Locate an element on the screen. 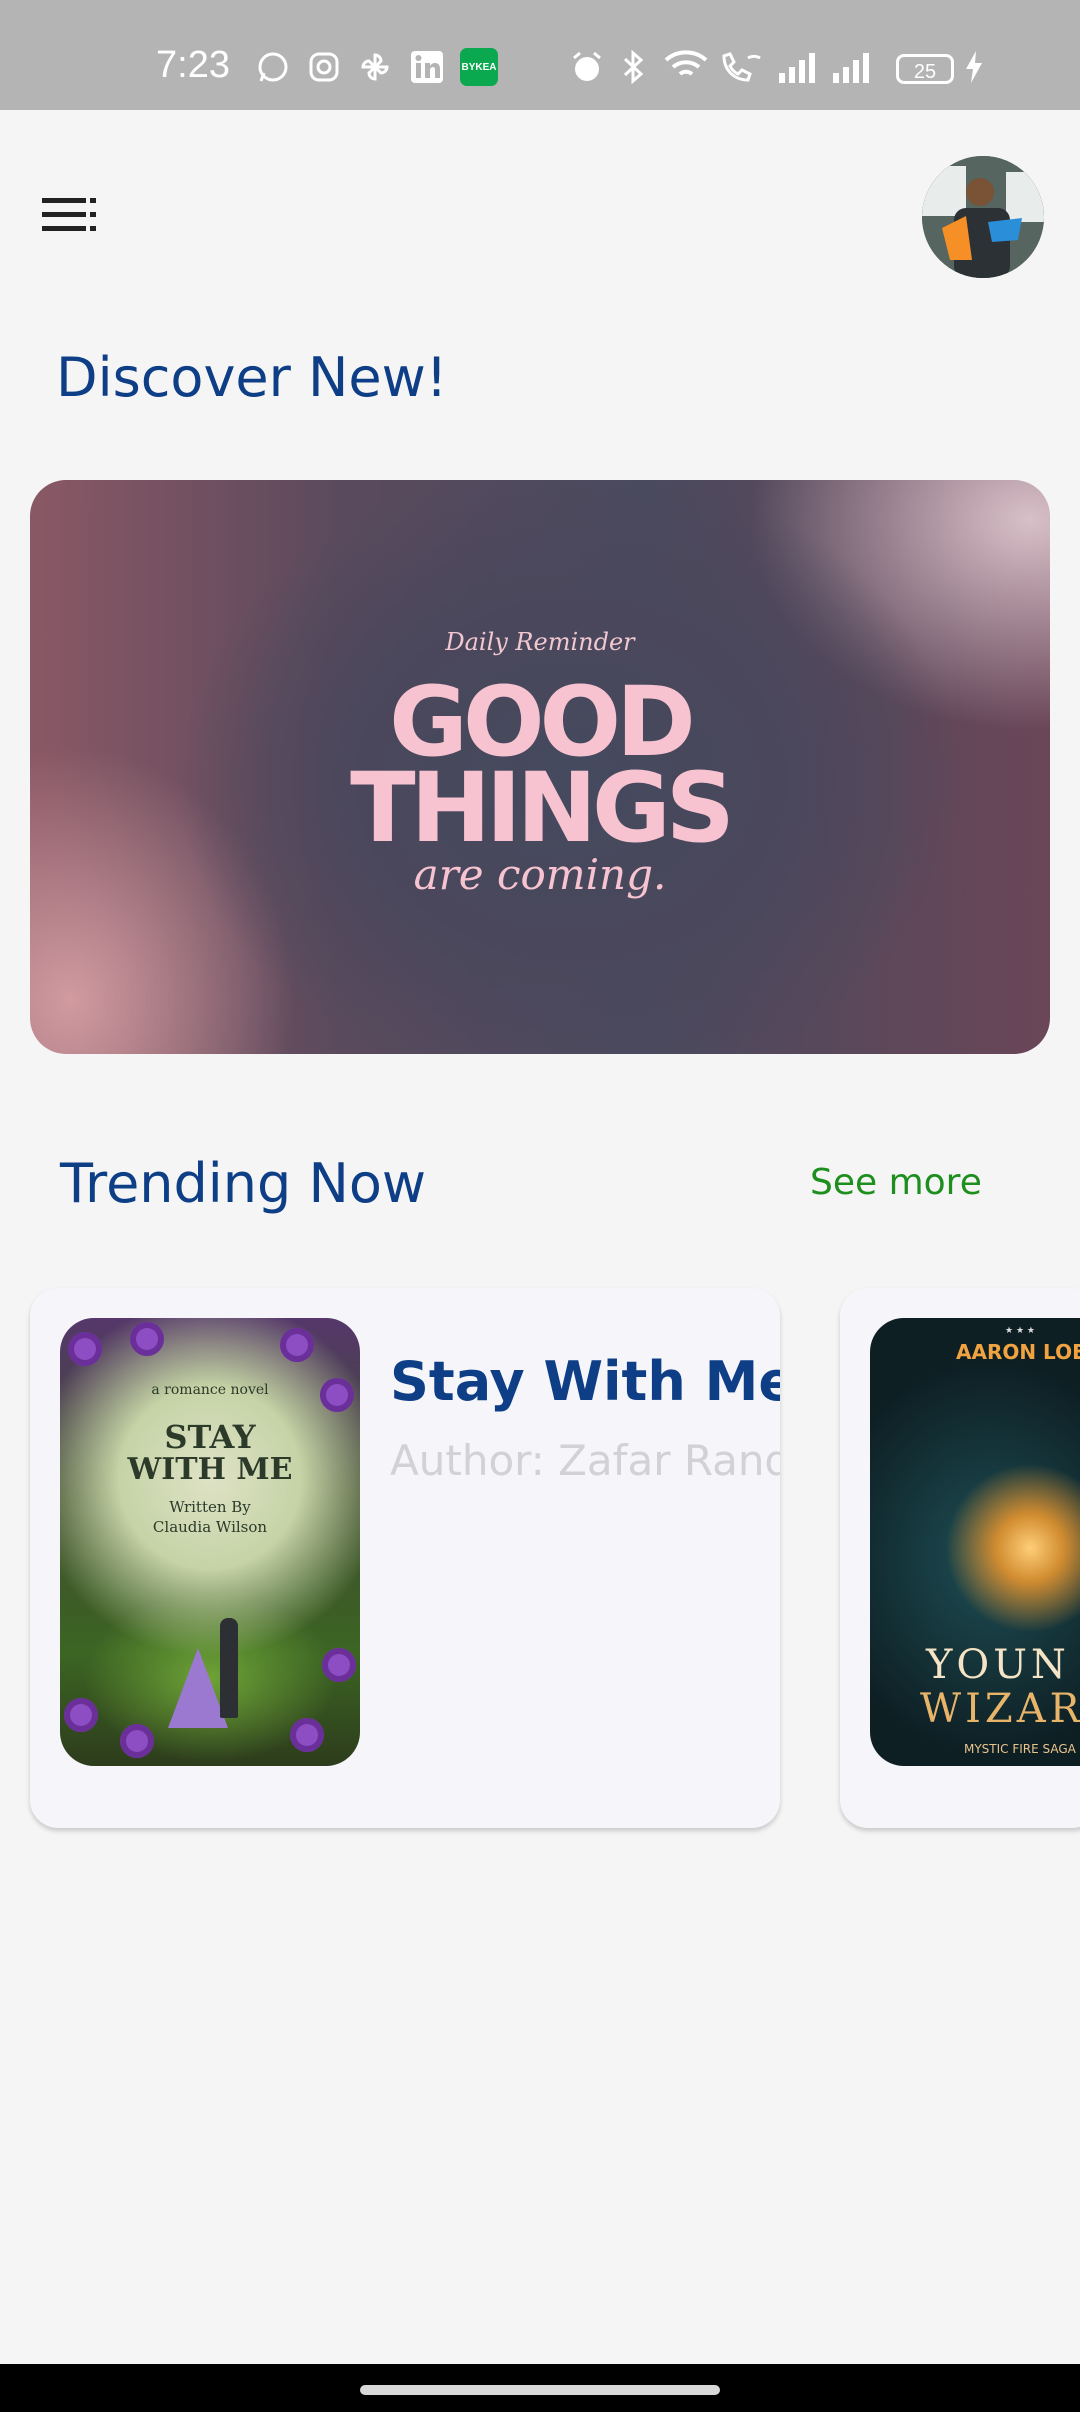 This screenshot has height=2412, width=1080. book-title: Stay With Me, I is located at coordinates (585, 1381).